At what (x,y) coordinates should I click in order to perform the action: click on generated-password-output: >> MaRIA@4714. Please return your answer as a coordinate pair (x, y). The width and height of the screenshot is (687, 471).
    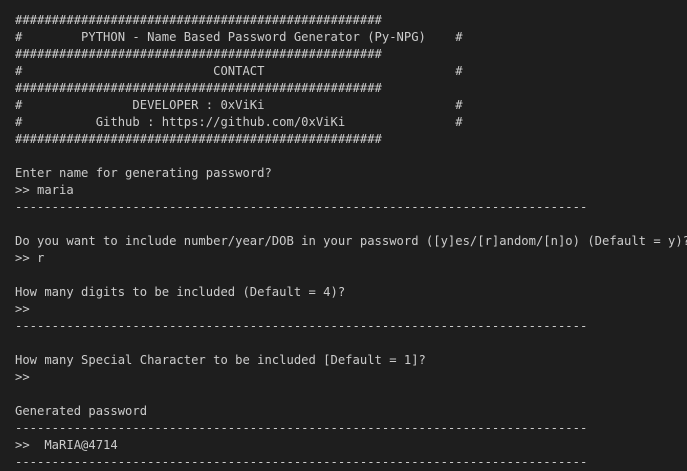
    Looking at the image, I should click on (66, 445).